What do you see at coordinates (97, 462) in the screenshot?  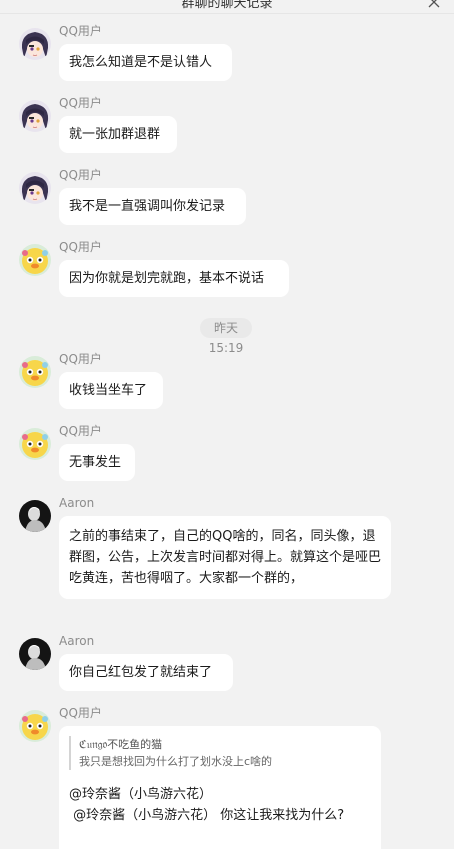 I see `message-bubble: 无事发生` at bounding box center [97, 462].